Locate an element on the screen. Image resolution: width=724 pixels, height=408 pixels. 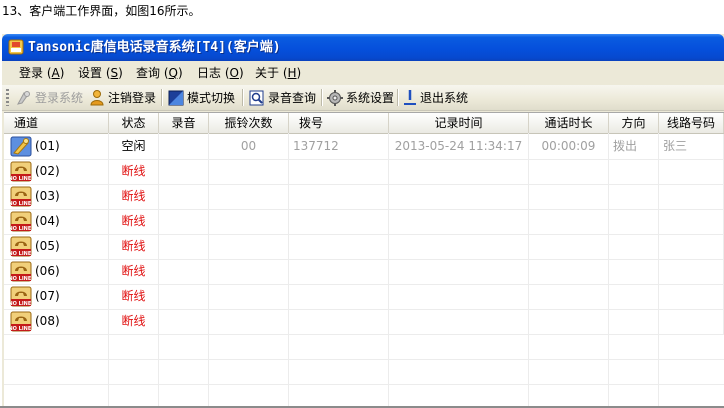
mode-switch-button: 模式切换 is located at coordinates (201, 97).